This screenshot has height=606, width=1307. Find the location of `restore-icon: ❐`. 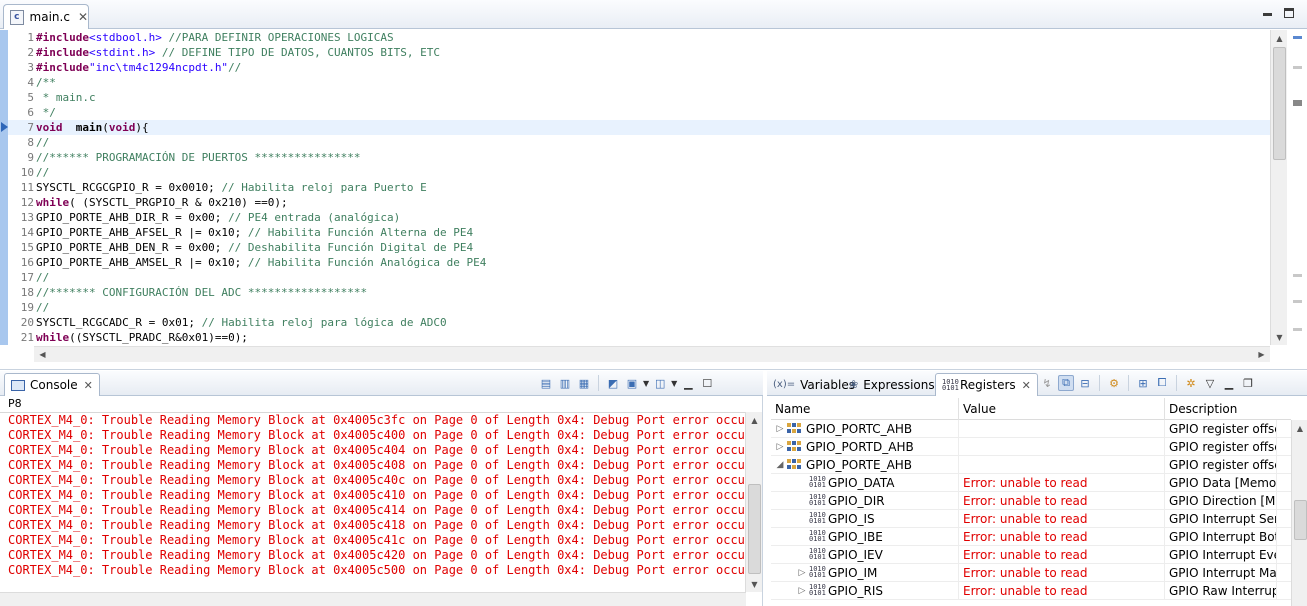

restore-icon: ❐ is located at coordinates (1248, 383).